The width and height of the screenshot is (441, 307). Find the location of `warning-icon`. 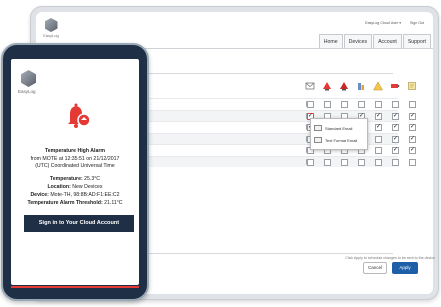

warning-icon is located at coordinates (378, 86).